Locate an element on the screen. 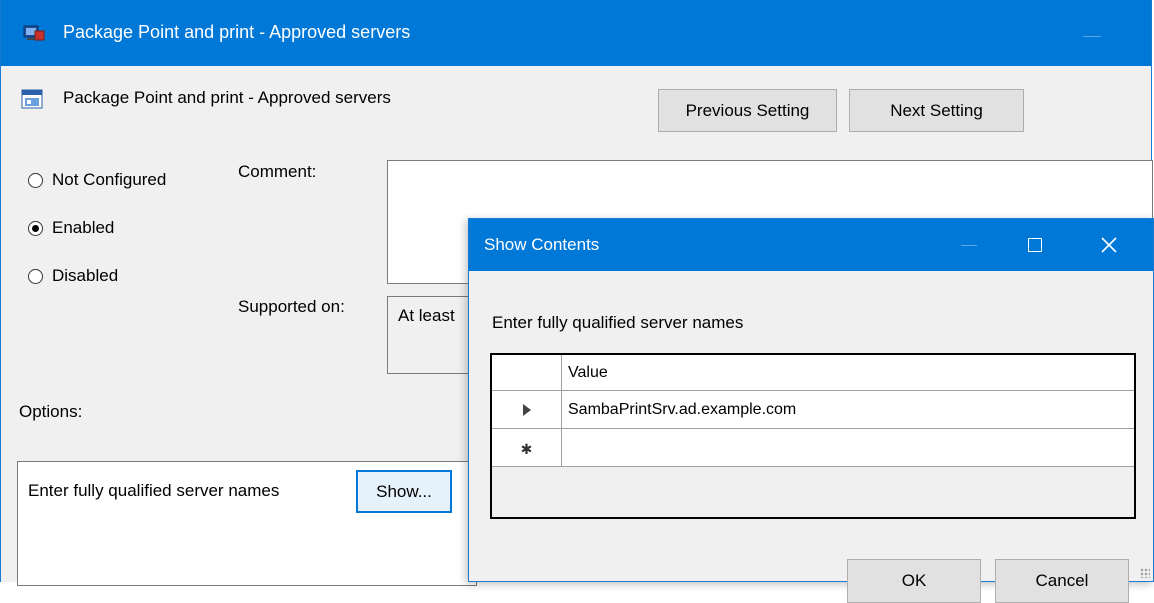 The image size is (1154, 603). minimize-button is located at coordinates (969, 245).